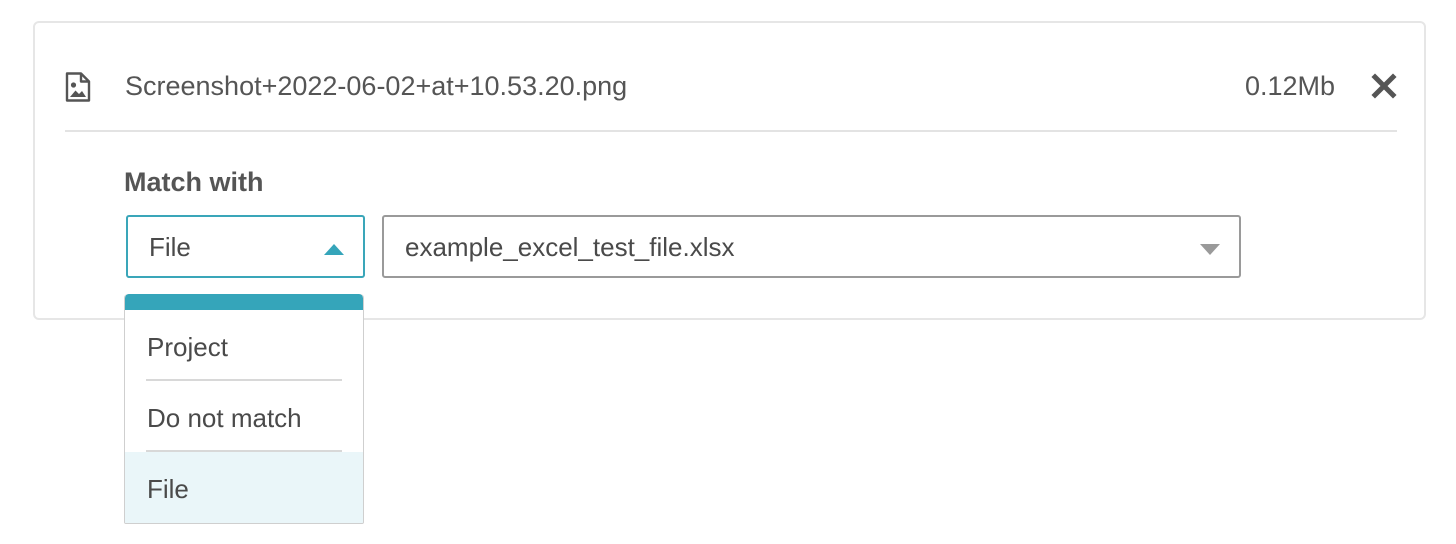  I want to click on close-icon, so click(1384, 86).